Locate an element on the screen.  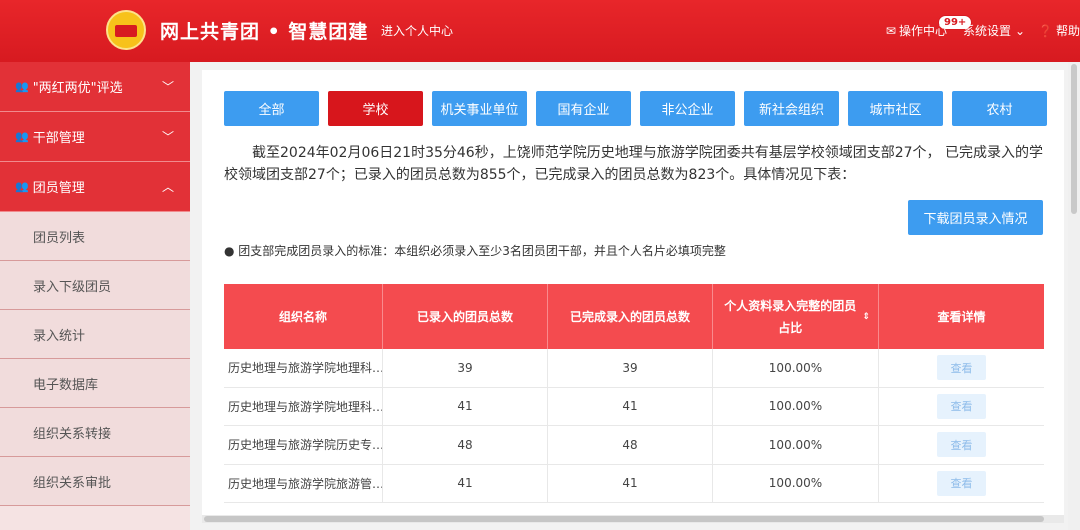
completed-cell: 48 is located at coordinates (630, 445).